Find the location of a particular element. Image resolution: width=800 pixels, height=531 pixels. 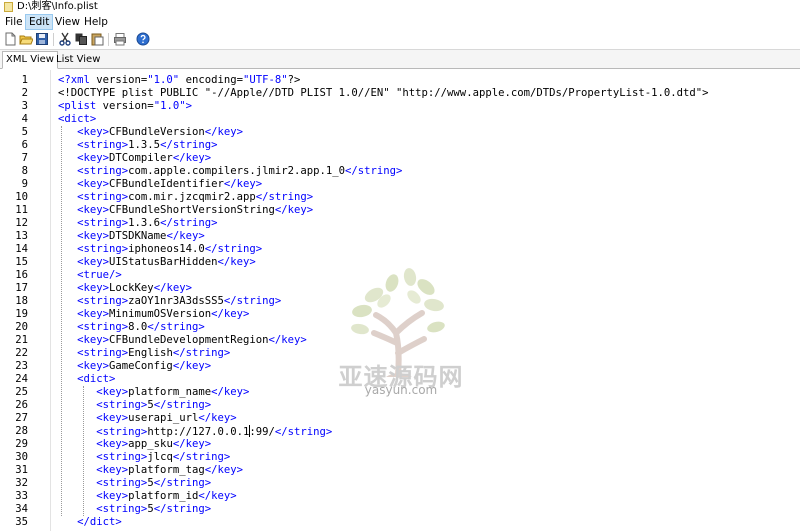

text-token: platform_name is located at coordinates (170, 392).